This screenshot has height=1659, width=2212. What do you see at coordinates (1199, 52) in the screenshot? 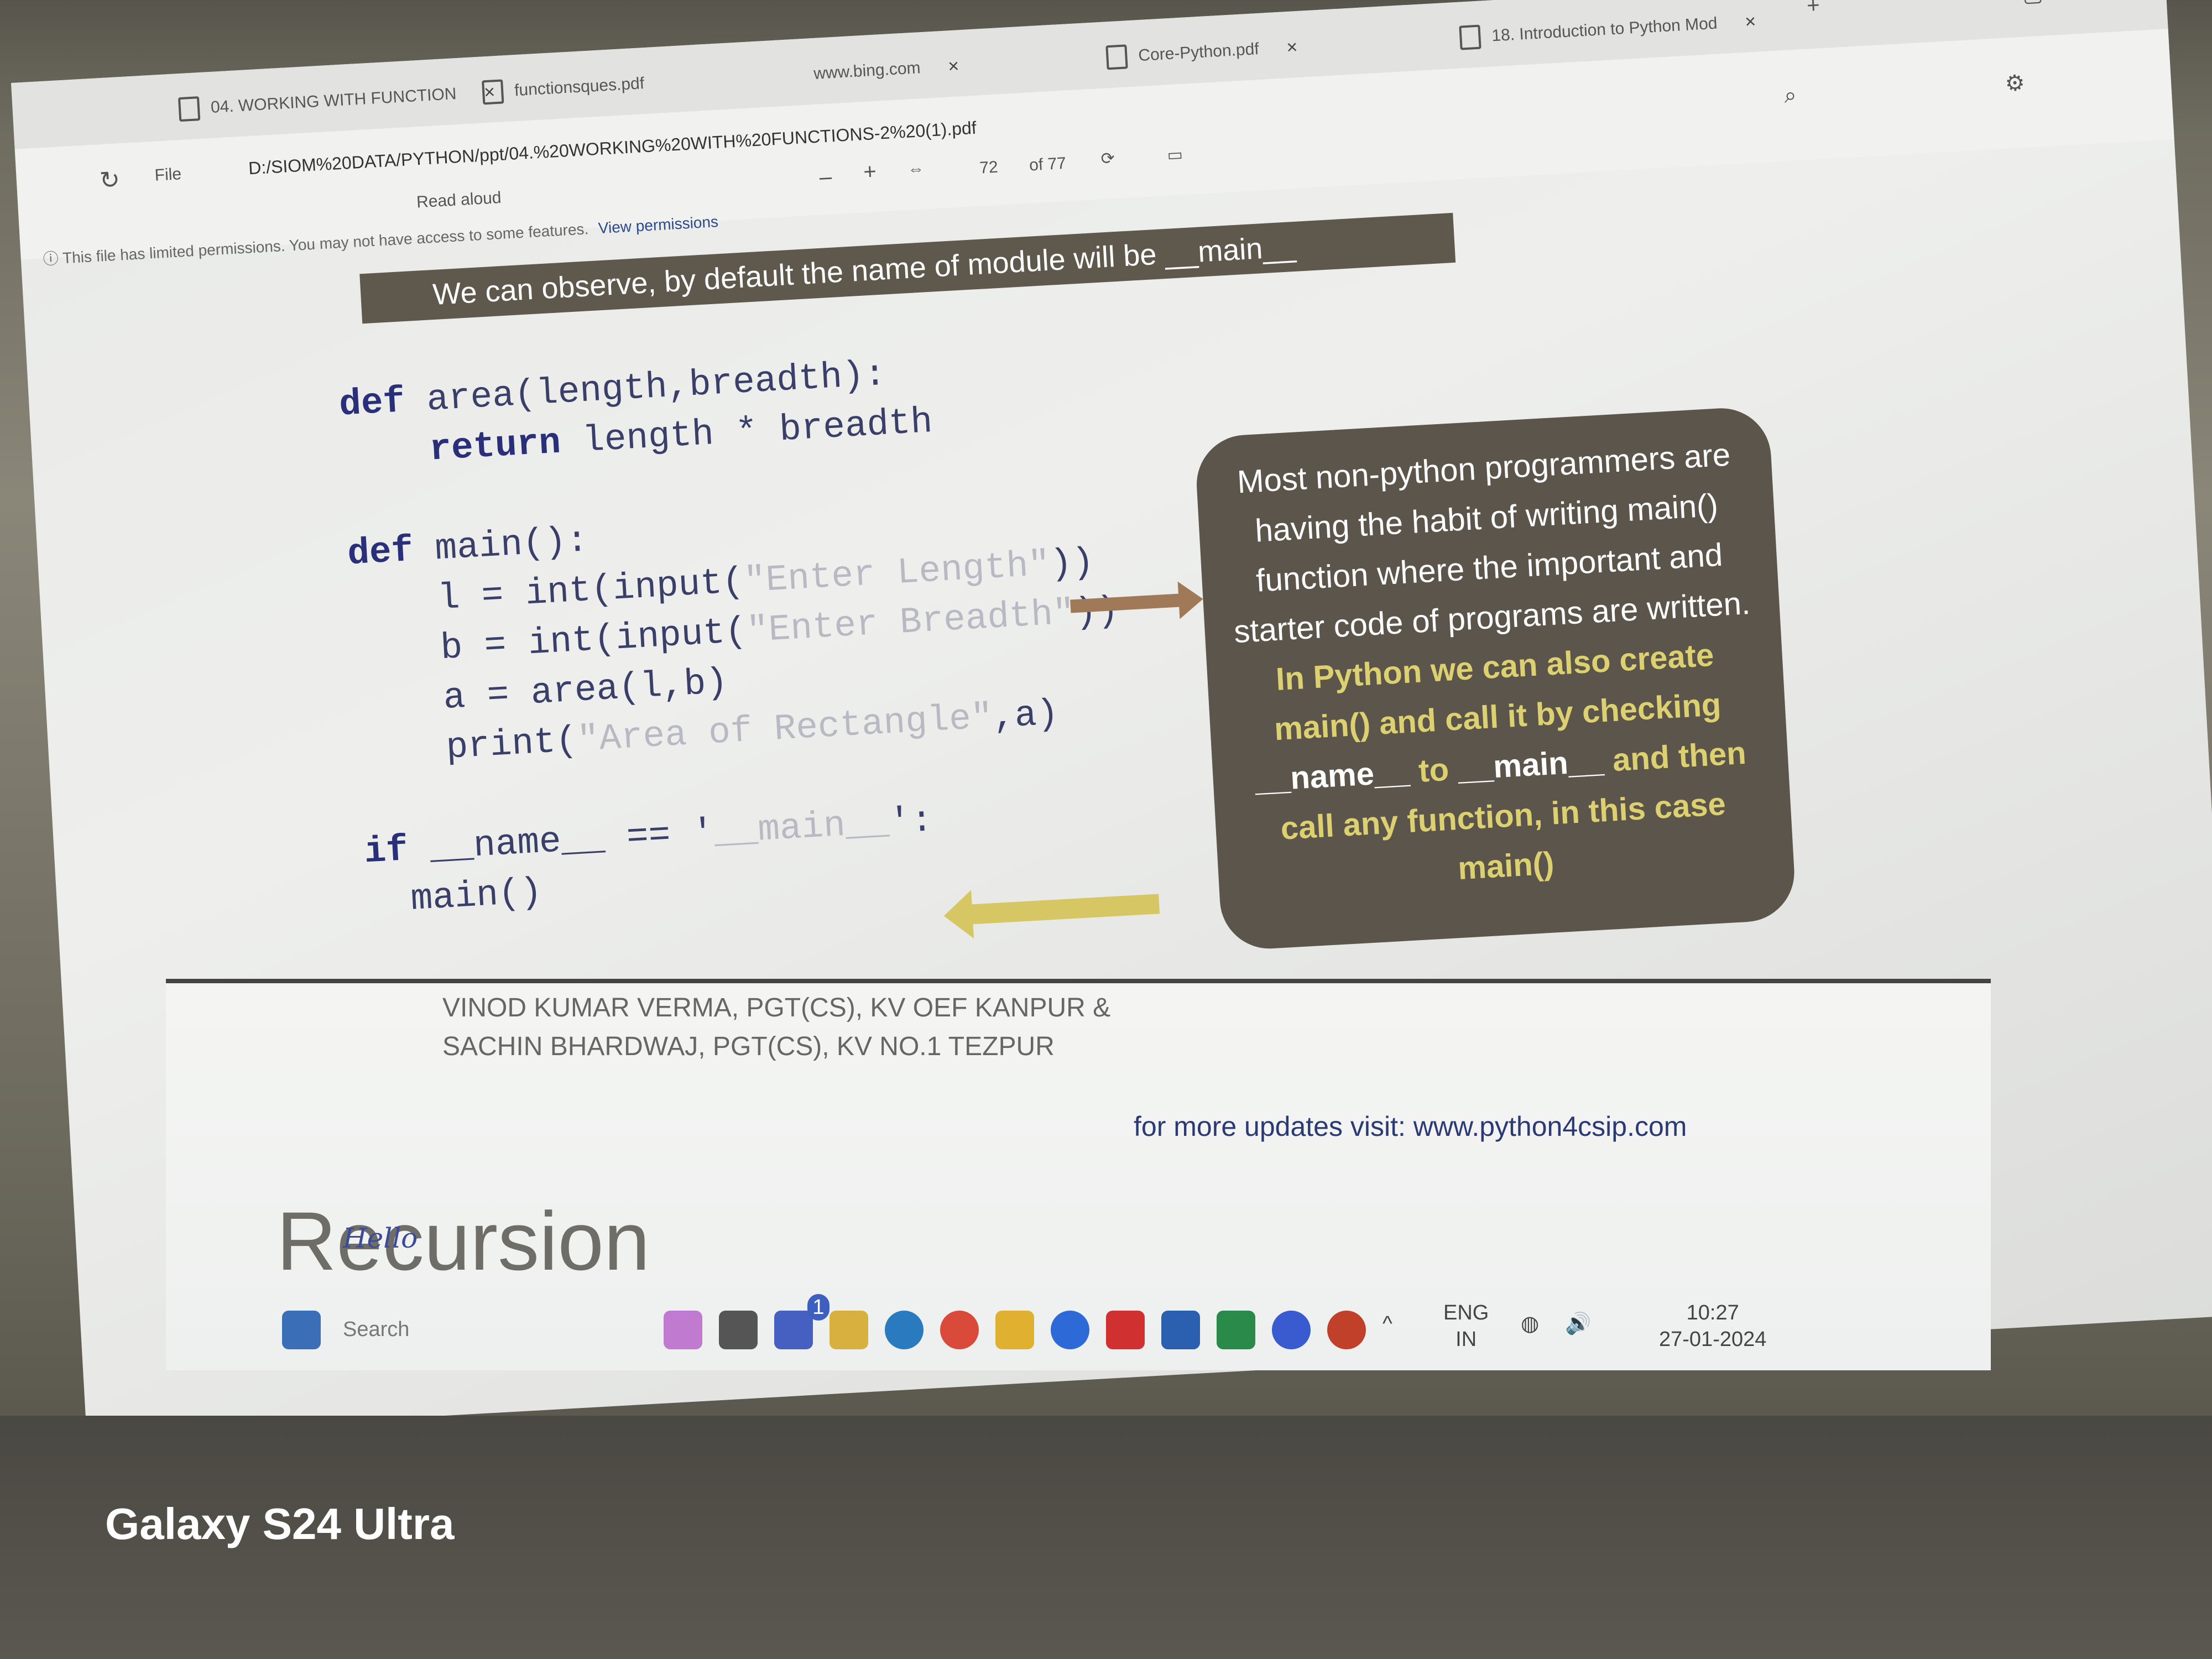
I see `tab-label: Core-Python.pdf` at bounding box center [1199, 52].